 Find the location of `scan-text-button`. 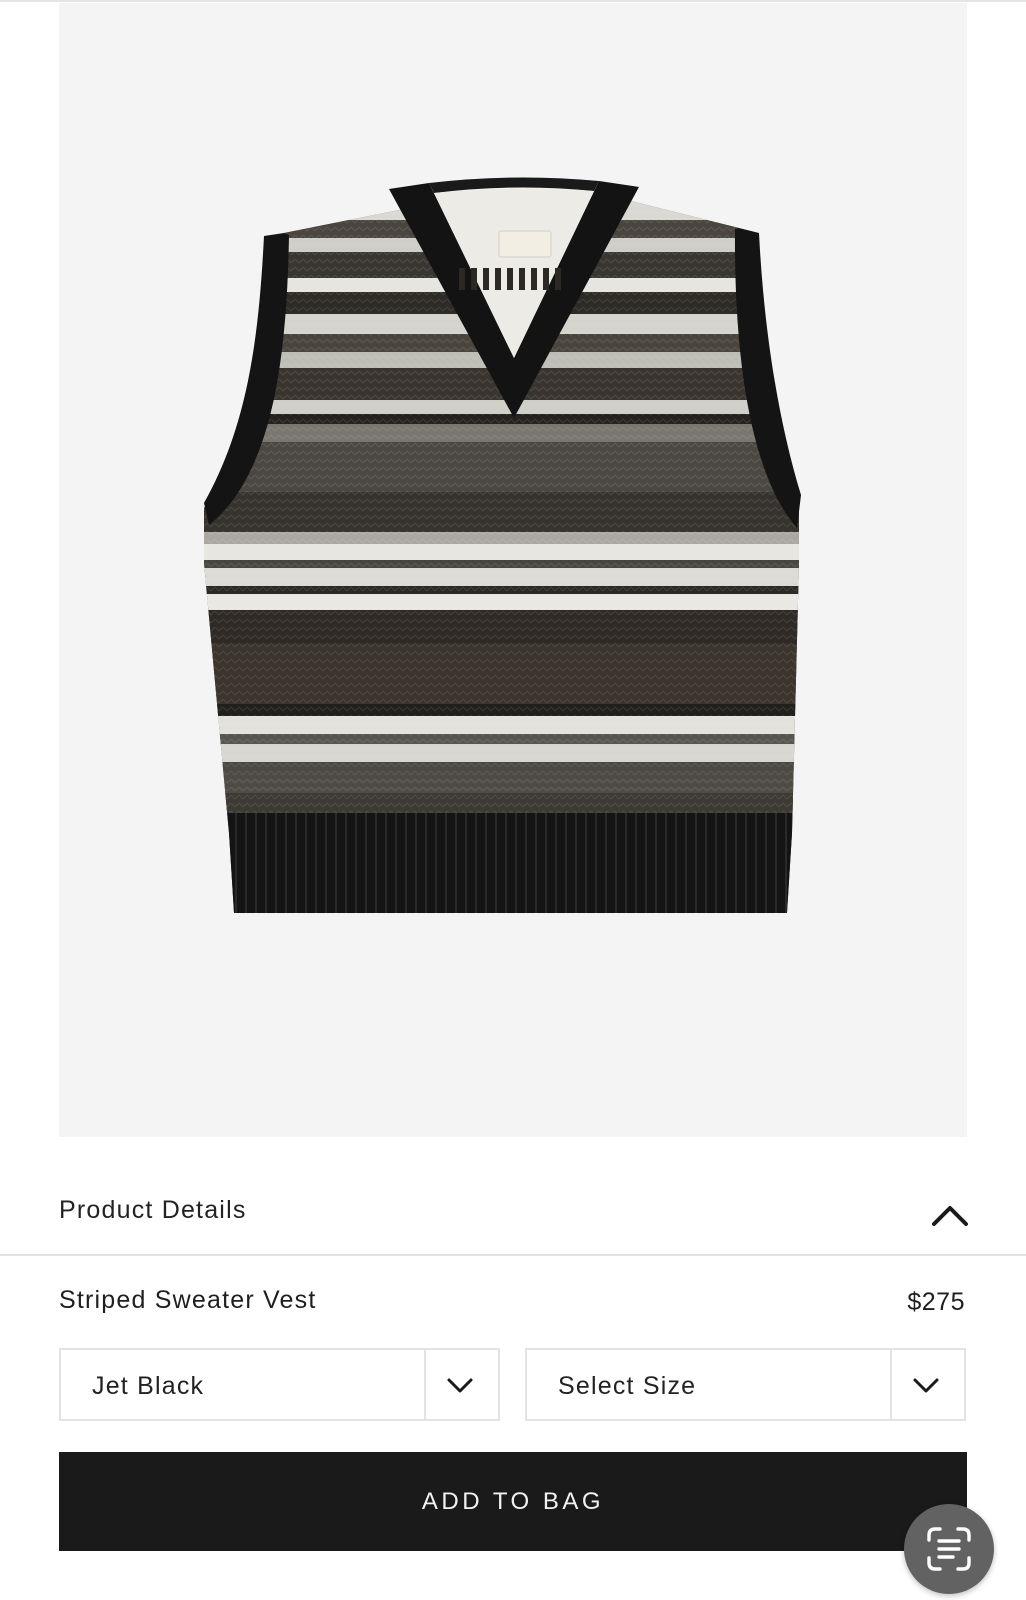

scan-text-button is located at coordinates (949, 1549).